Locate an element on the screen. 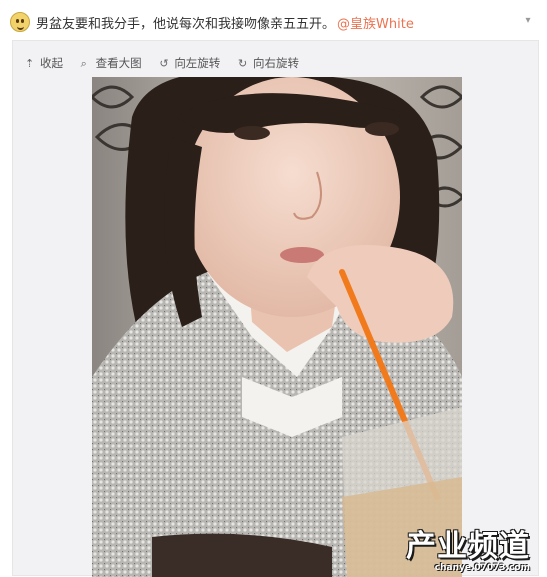 This screenshot has height=577, width=547. emoji-face-icon is located at coordinates (20, 22).